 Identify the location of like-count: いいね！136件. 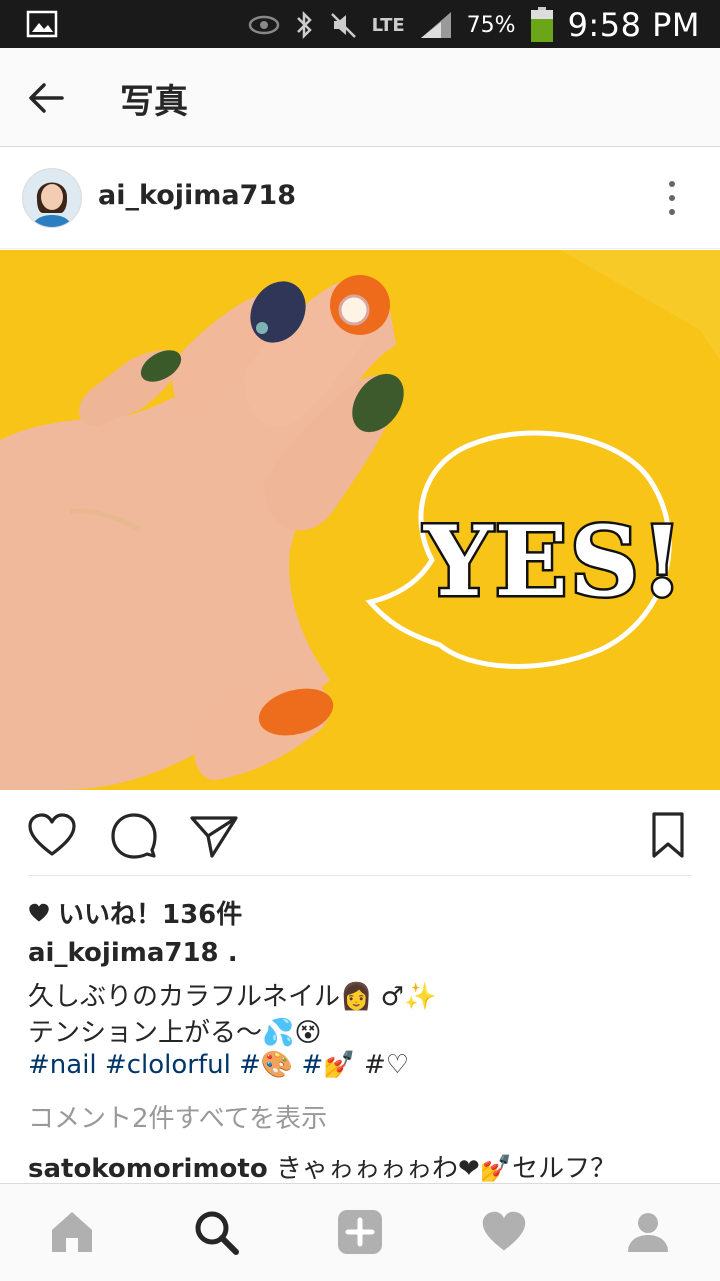
(135, 912).